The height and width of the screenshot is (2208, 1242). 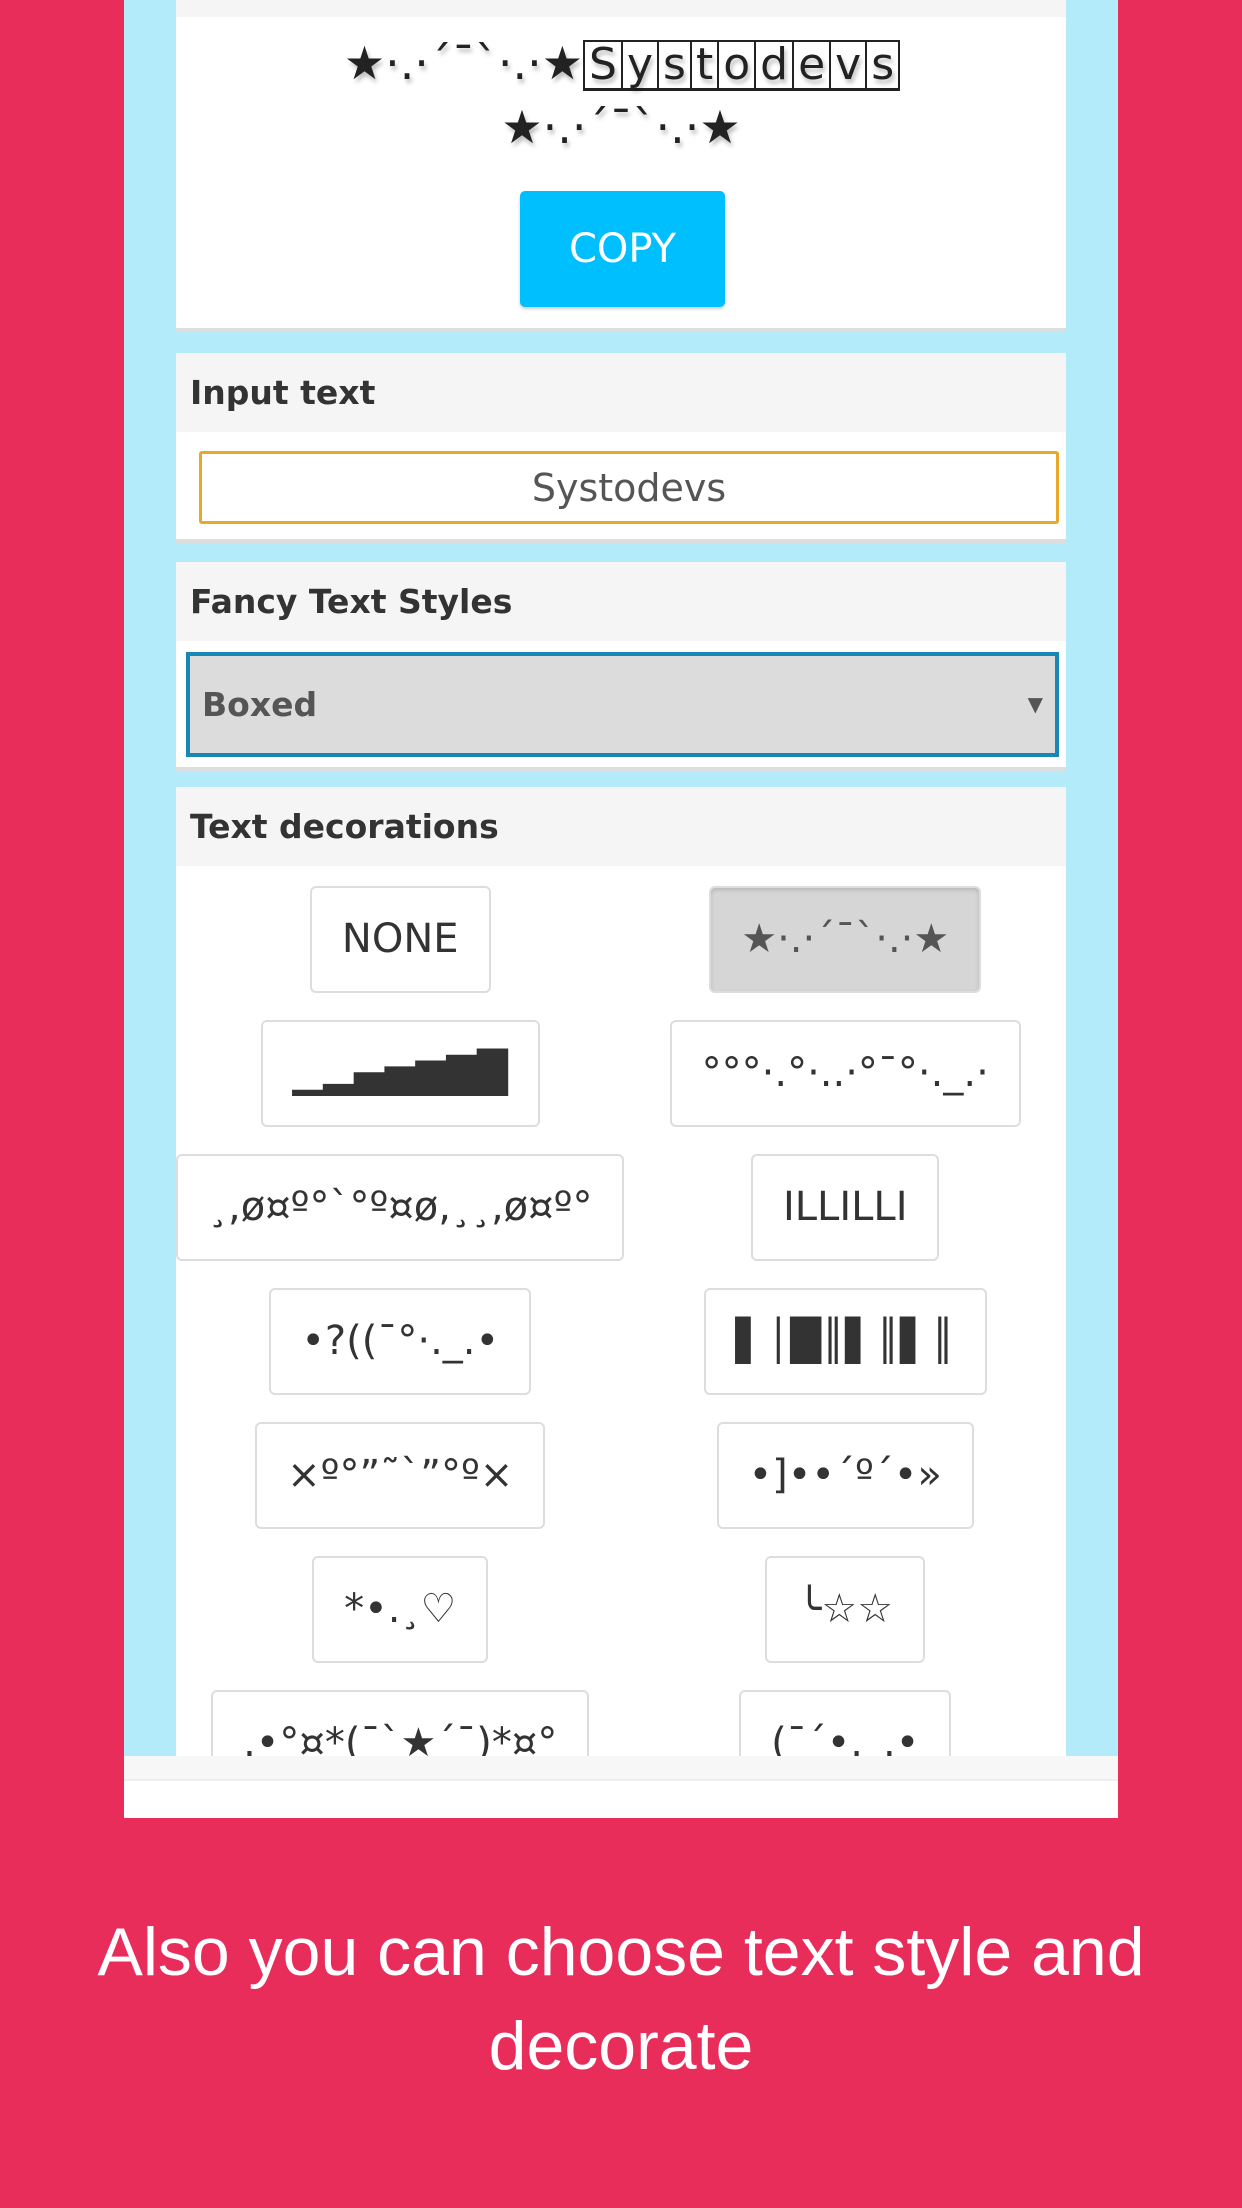 What do you see at coordinates (463, 63) in the screenshot?
I see `result-prefix: ★·.·´¯`·.·★` at bounding box center [463, 63].